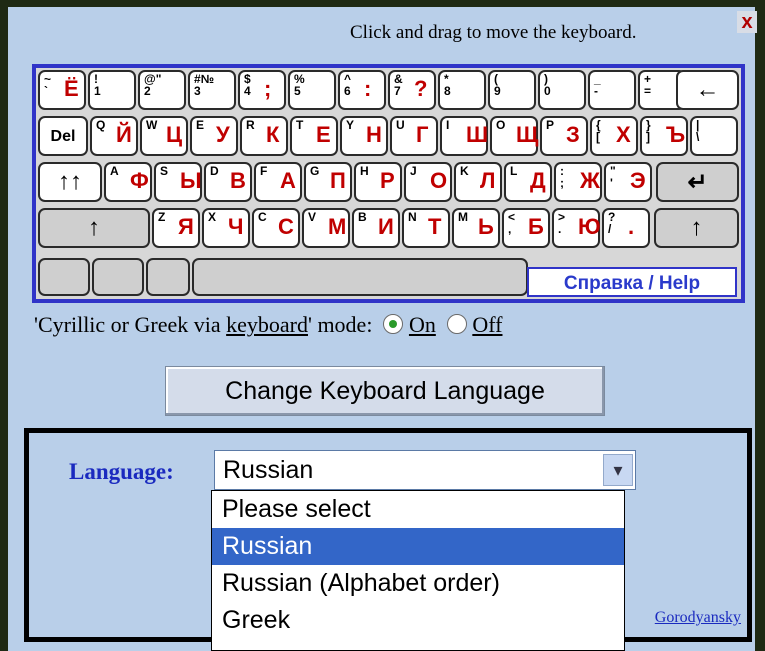 The height and width of the screenshot is (651, 765). I want to click on delete-key: Del, so click(63, 136).